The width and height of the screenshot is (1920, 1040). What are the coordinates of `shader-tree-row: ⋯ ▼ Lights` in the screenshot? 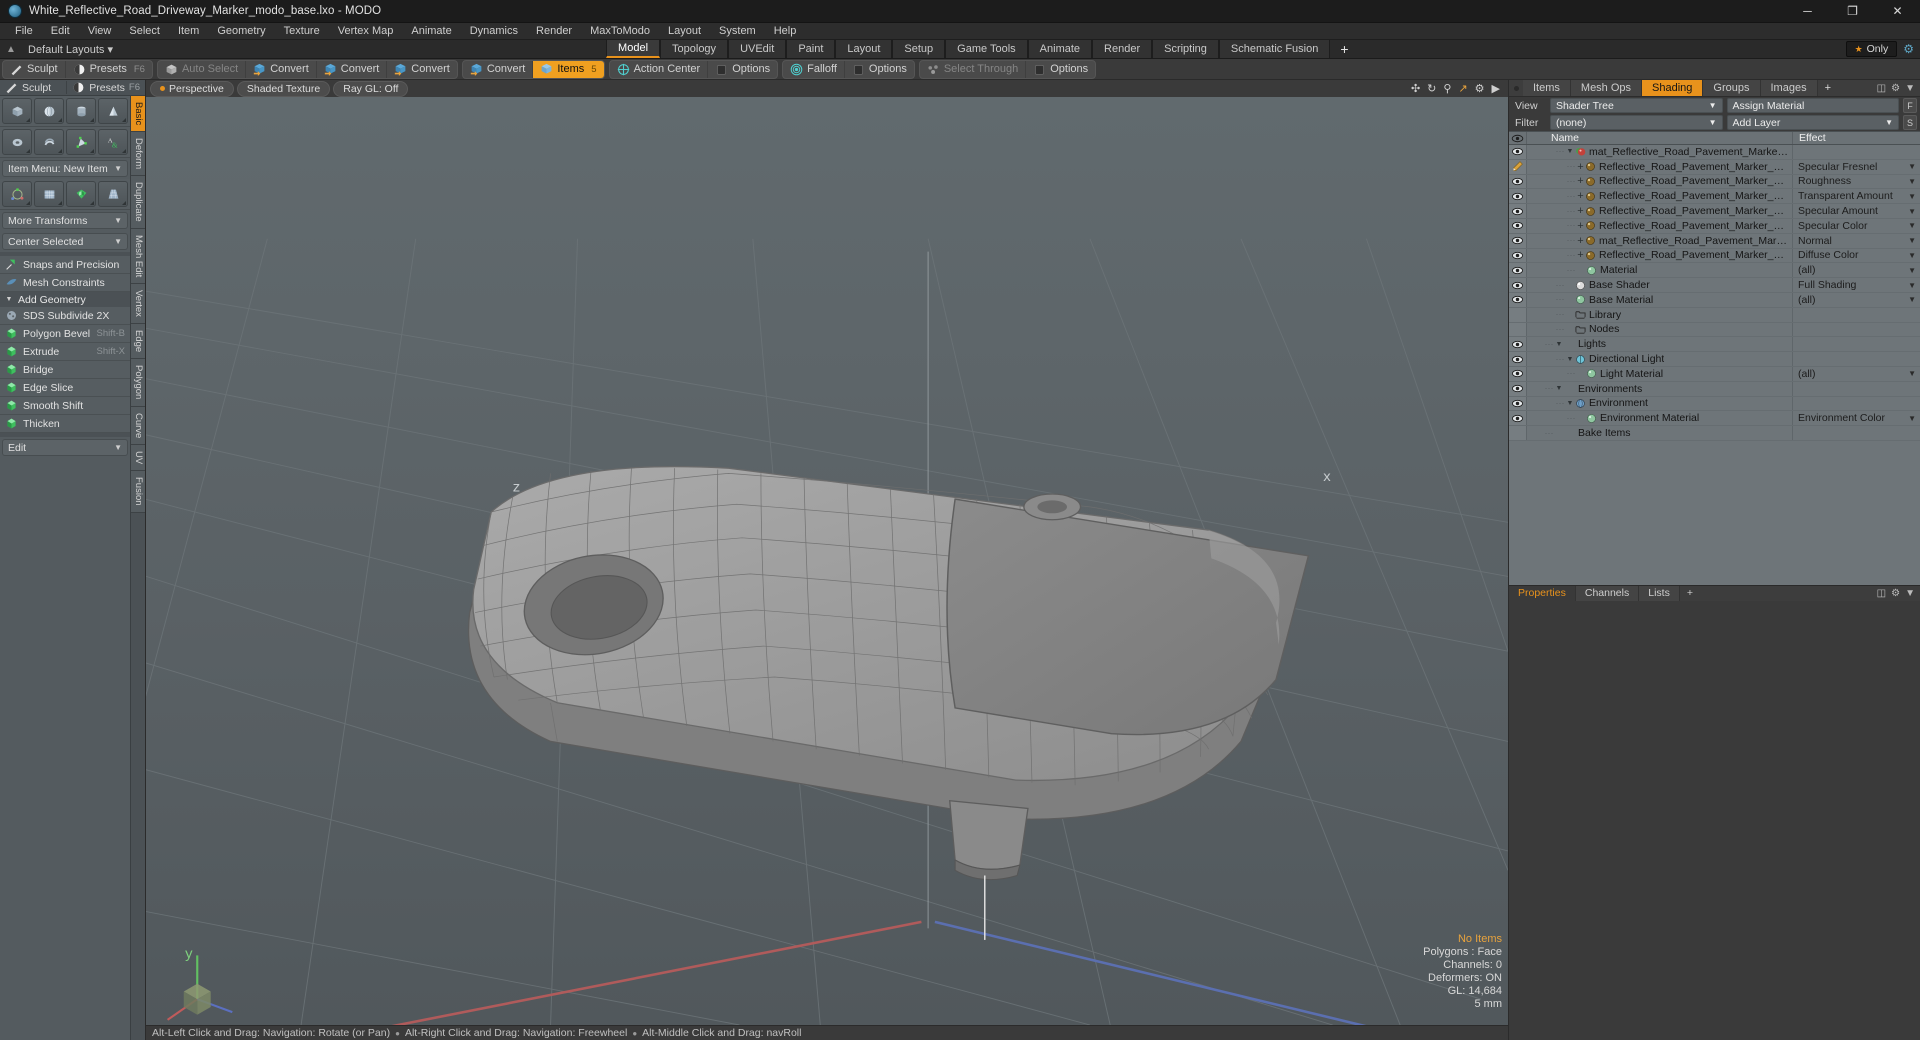 It's located at (1714, 345).